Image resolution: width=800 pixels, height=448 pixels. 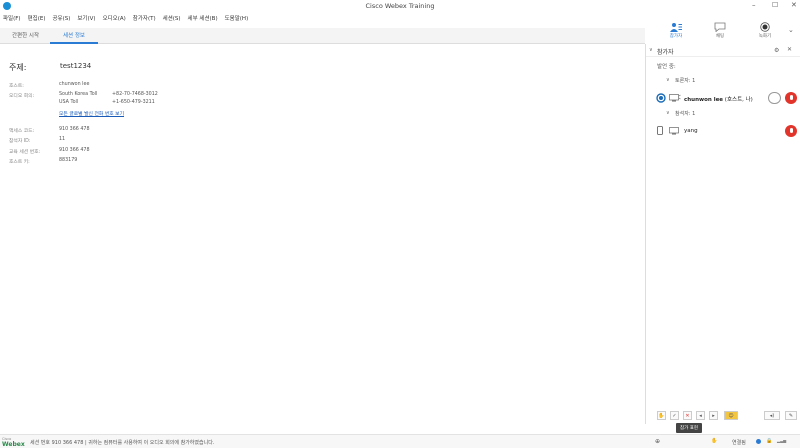 I want to click on participant-name: yang, so click(x=691, y=131).